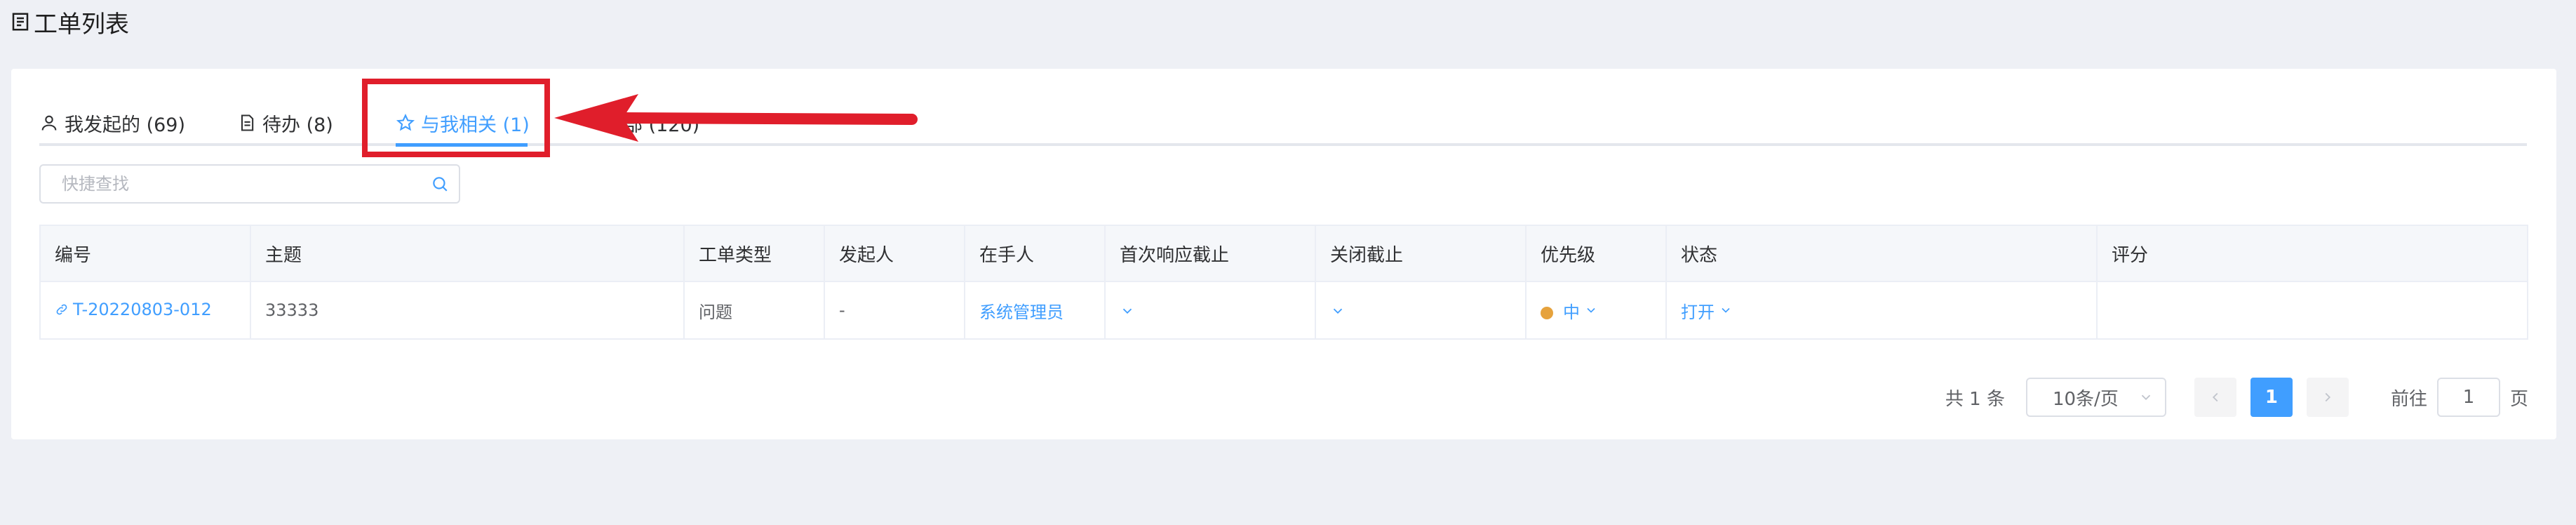  I want to click on page-size-value: 10条/页, so click(2085, 399).